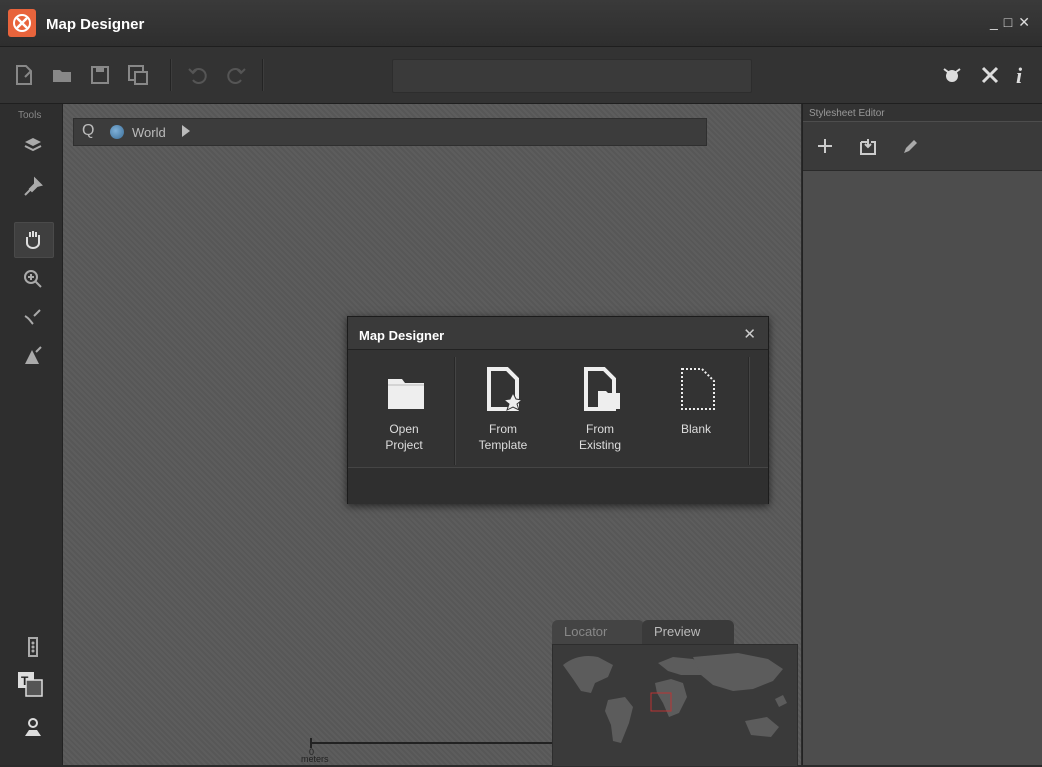 This screenshot has height=767, width=1042. What do you see at coordinates (24, 75) in the screenshot?
I see `new-file-icon` at bounding box center [24, 75].